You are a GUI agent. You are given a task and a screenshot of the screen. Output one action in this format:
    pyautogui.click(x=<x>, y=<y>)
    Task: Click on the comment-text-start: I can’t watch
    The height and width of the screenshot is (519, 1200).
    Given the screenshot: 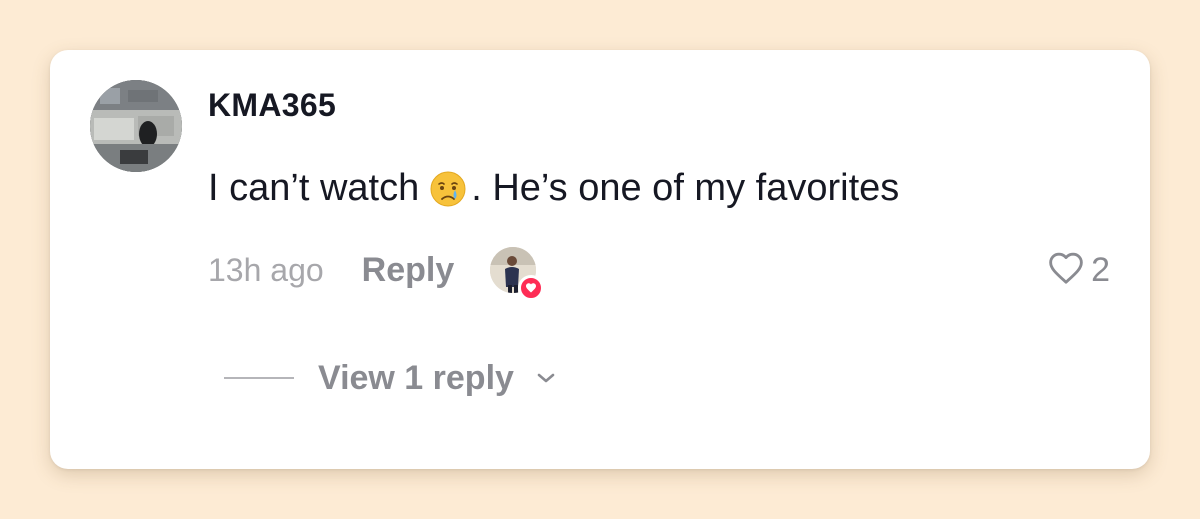 What is the action you would take?
    pyautogui.click(x=314, y=188)
    